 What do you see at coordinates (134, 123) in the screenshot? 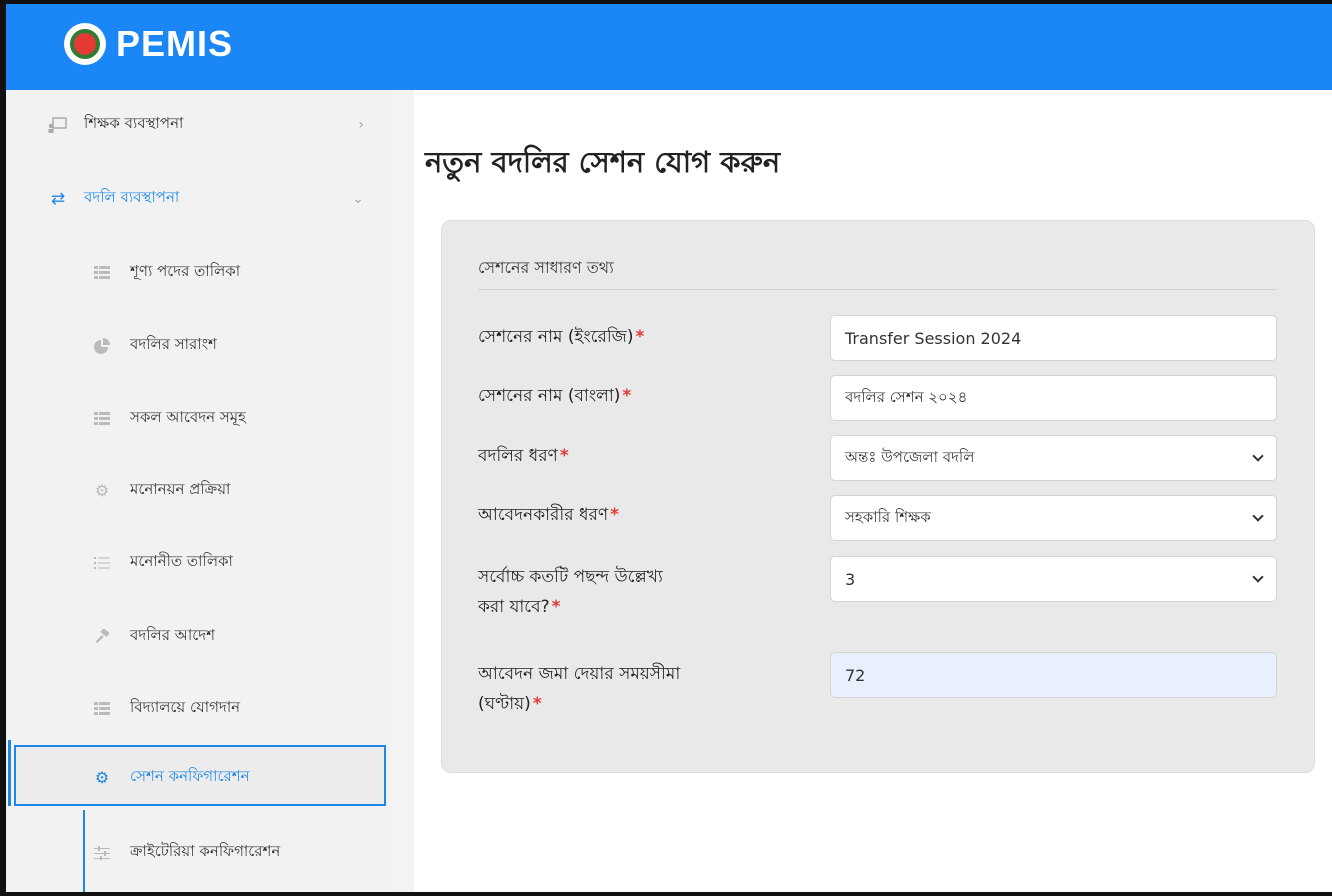
I see `sidebar-item-label: শিক্ষক ব্যবস্থাপনা` at bounding box center [134, 123].